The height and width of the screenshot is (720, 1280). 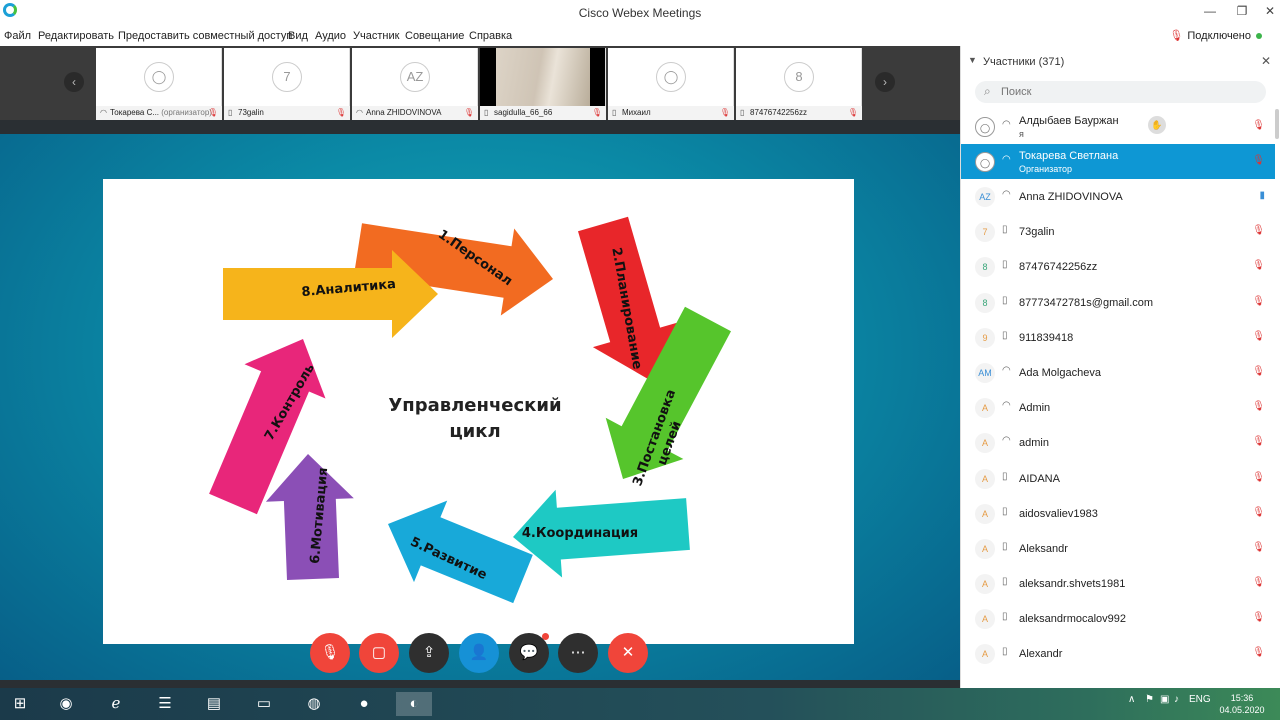 What do you see at coordinates (364, 704) in the screenshot?
I see `recorder-taskbar-icon: ●` at bounding box center [364, 704].